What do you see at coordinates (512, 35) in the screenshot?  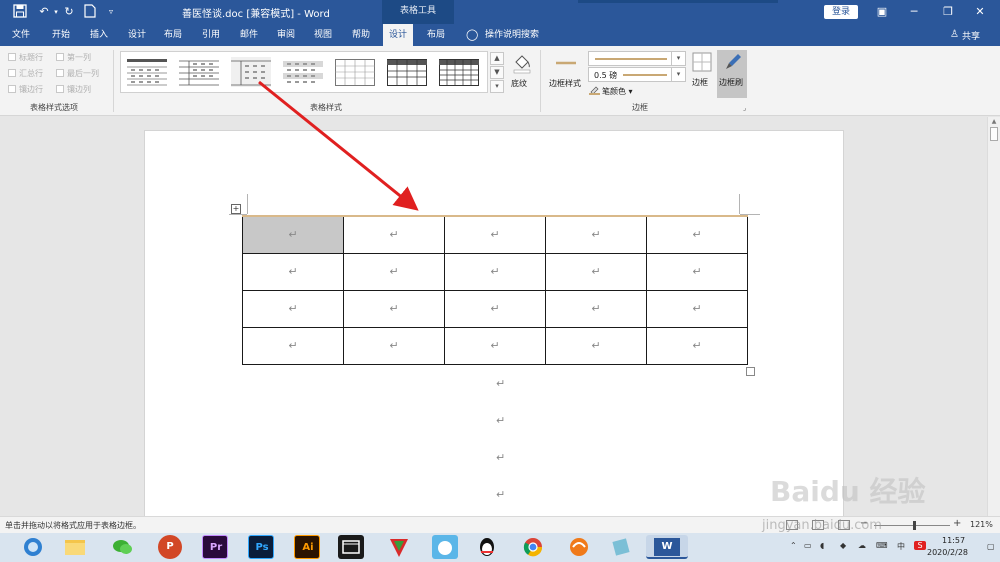 I see `tell-me-search: 操作说明搜索` at bounding box center [512, 35].